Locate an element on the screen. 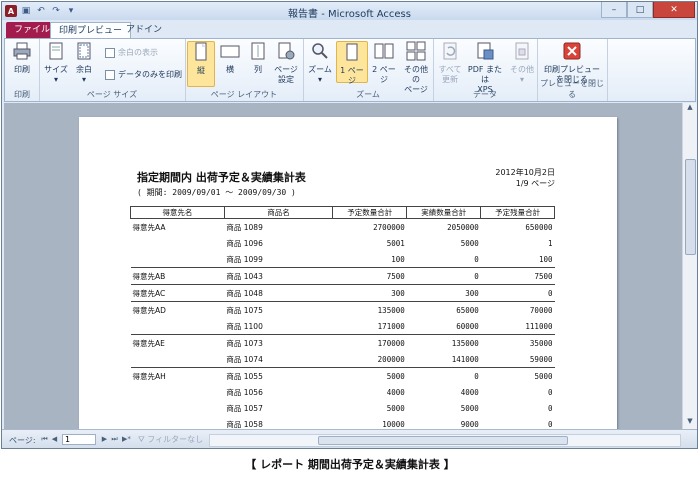 The image size is (700, 480). show-margins-check is located at coordinates (110, 52).